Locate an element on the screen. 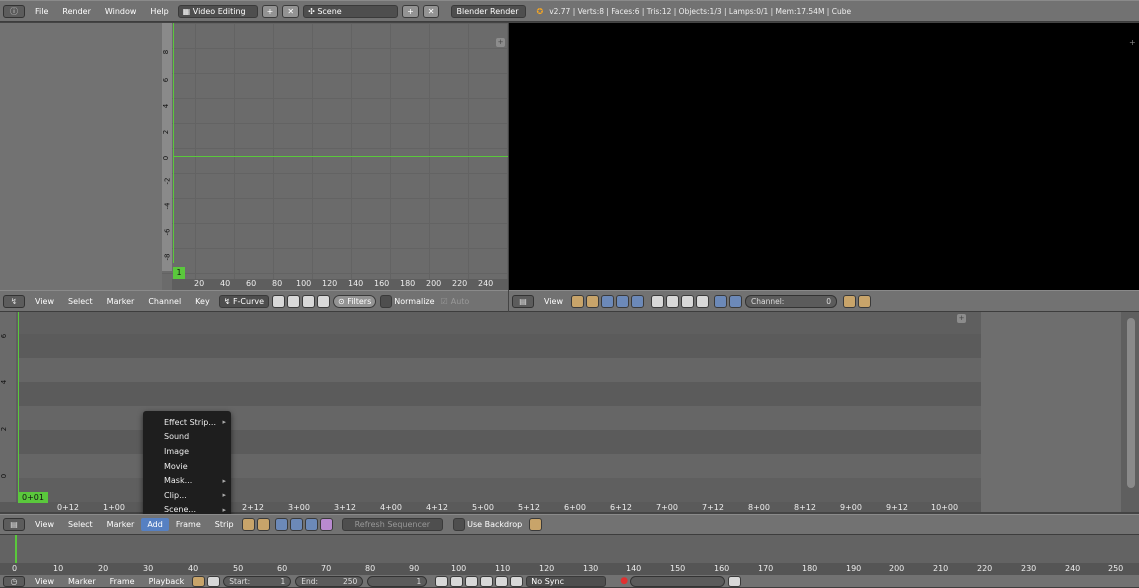  histogram-icon is located at coordinates (702, 301).